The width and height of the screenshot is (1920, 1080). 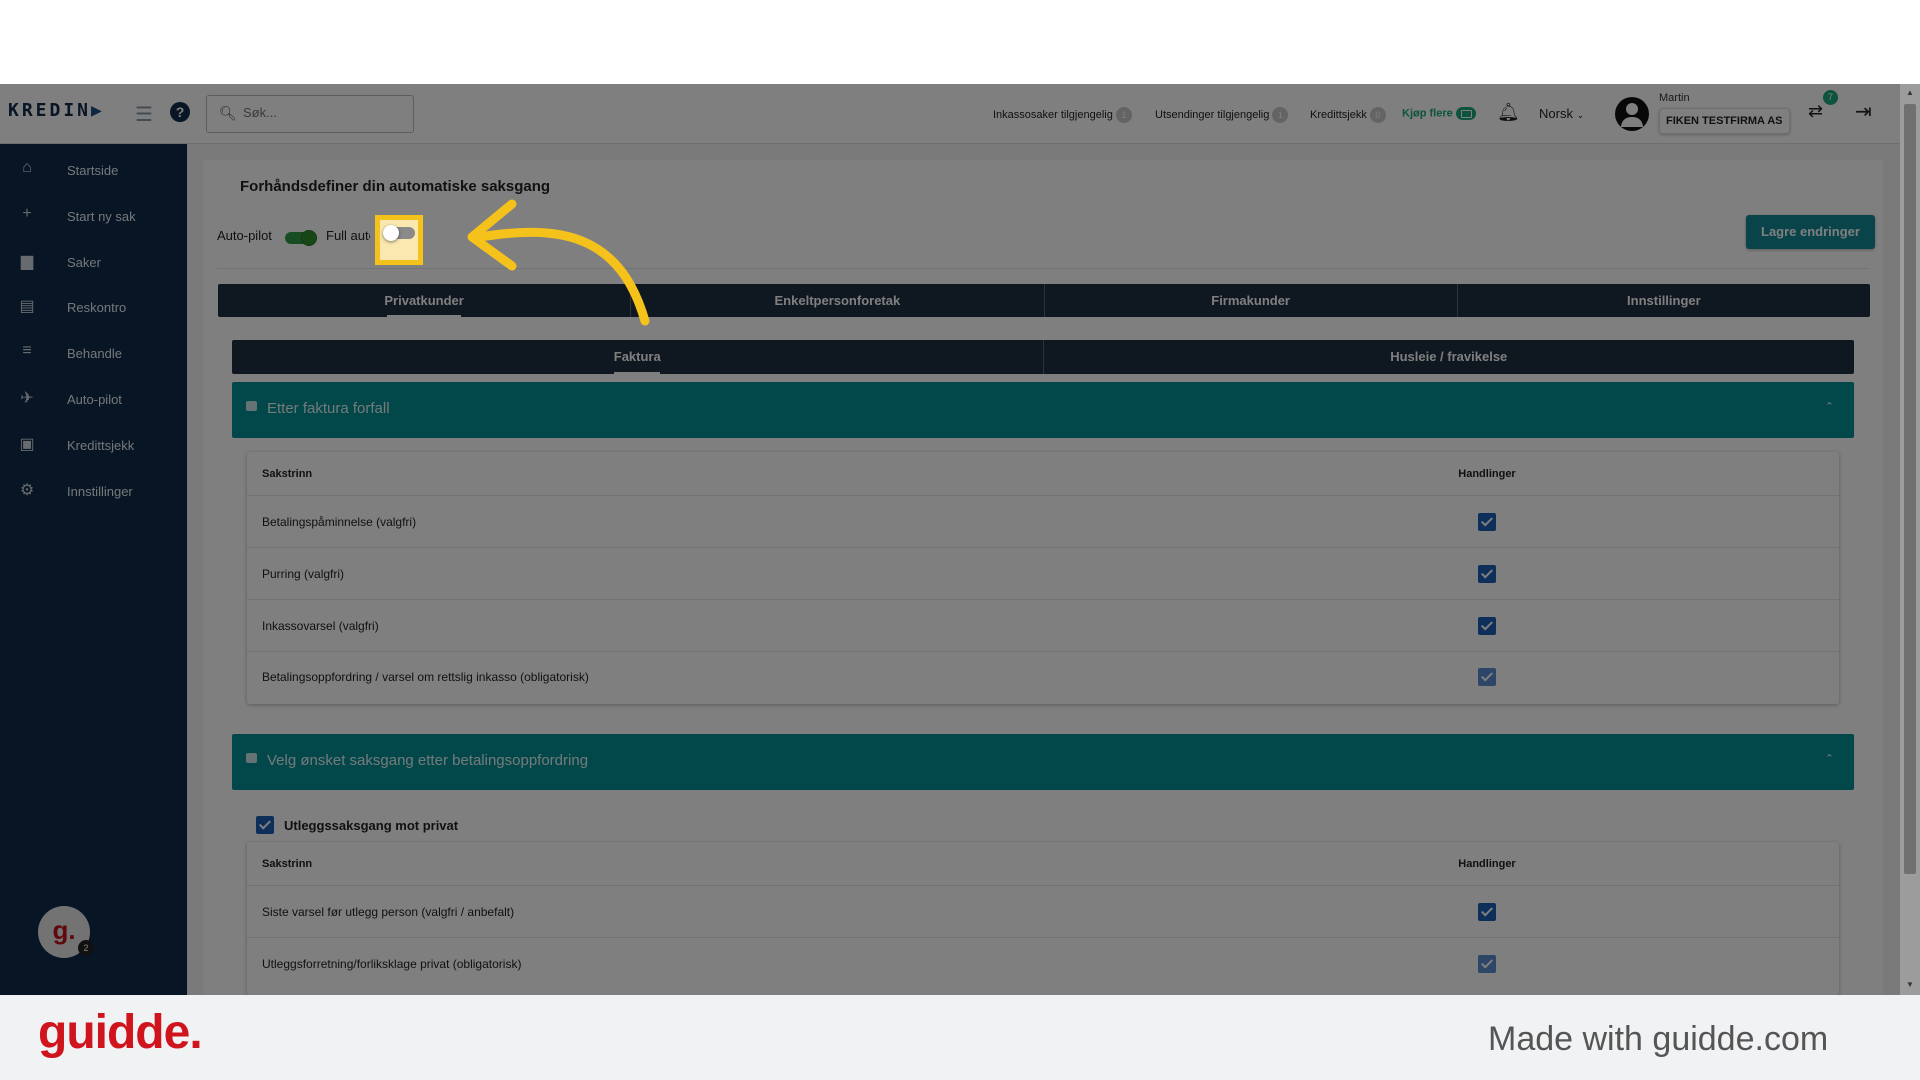 What do you see at coordinates (960, 42) in the screenshot?
I see `top-blank-area` at bounding box center [960, 42].